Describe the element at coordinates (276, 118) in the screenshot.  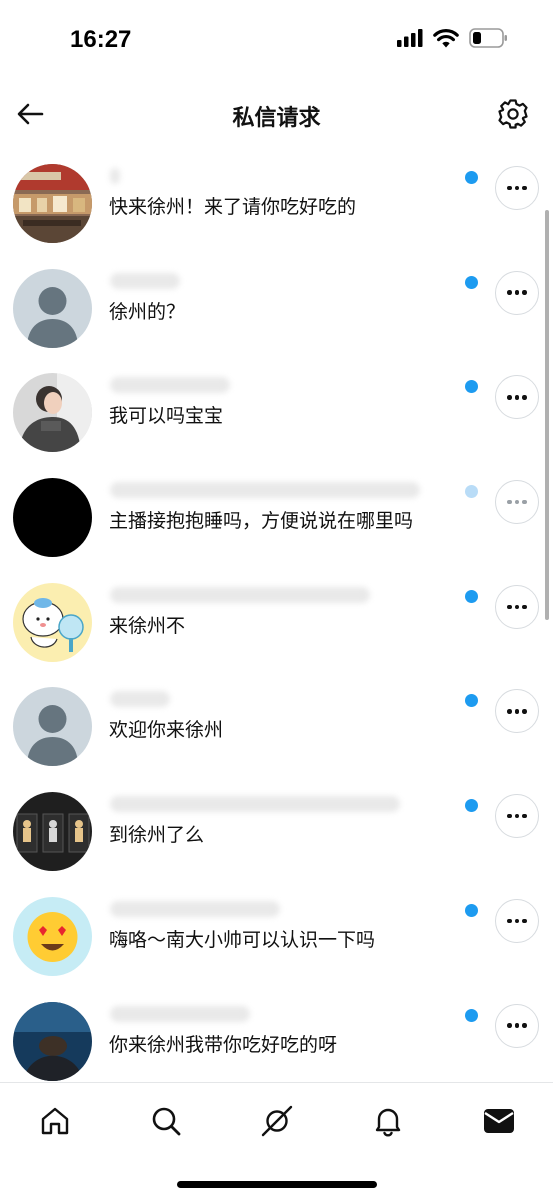
I see `page-title: 私信请求` at that location.